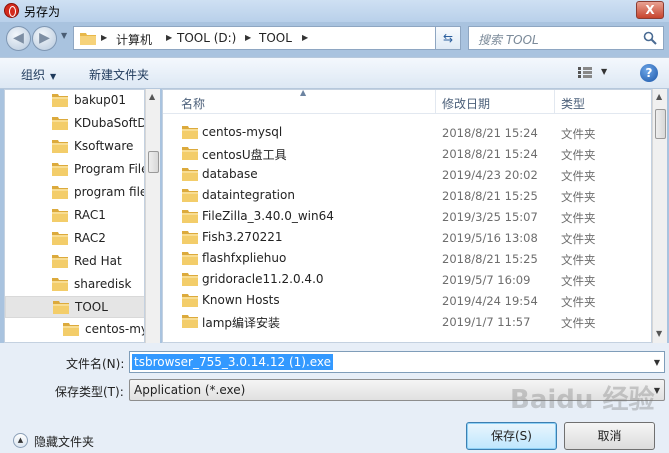 This screenshot has height=453, width=669. Describe the element at coordinates (74, 239) in the screenshot. I see `sidebar-item: RAC2` at that location.